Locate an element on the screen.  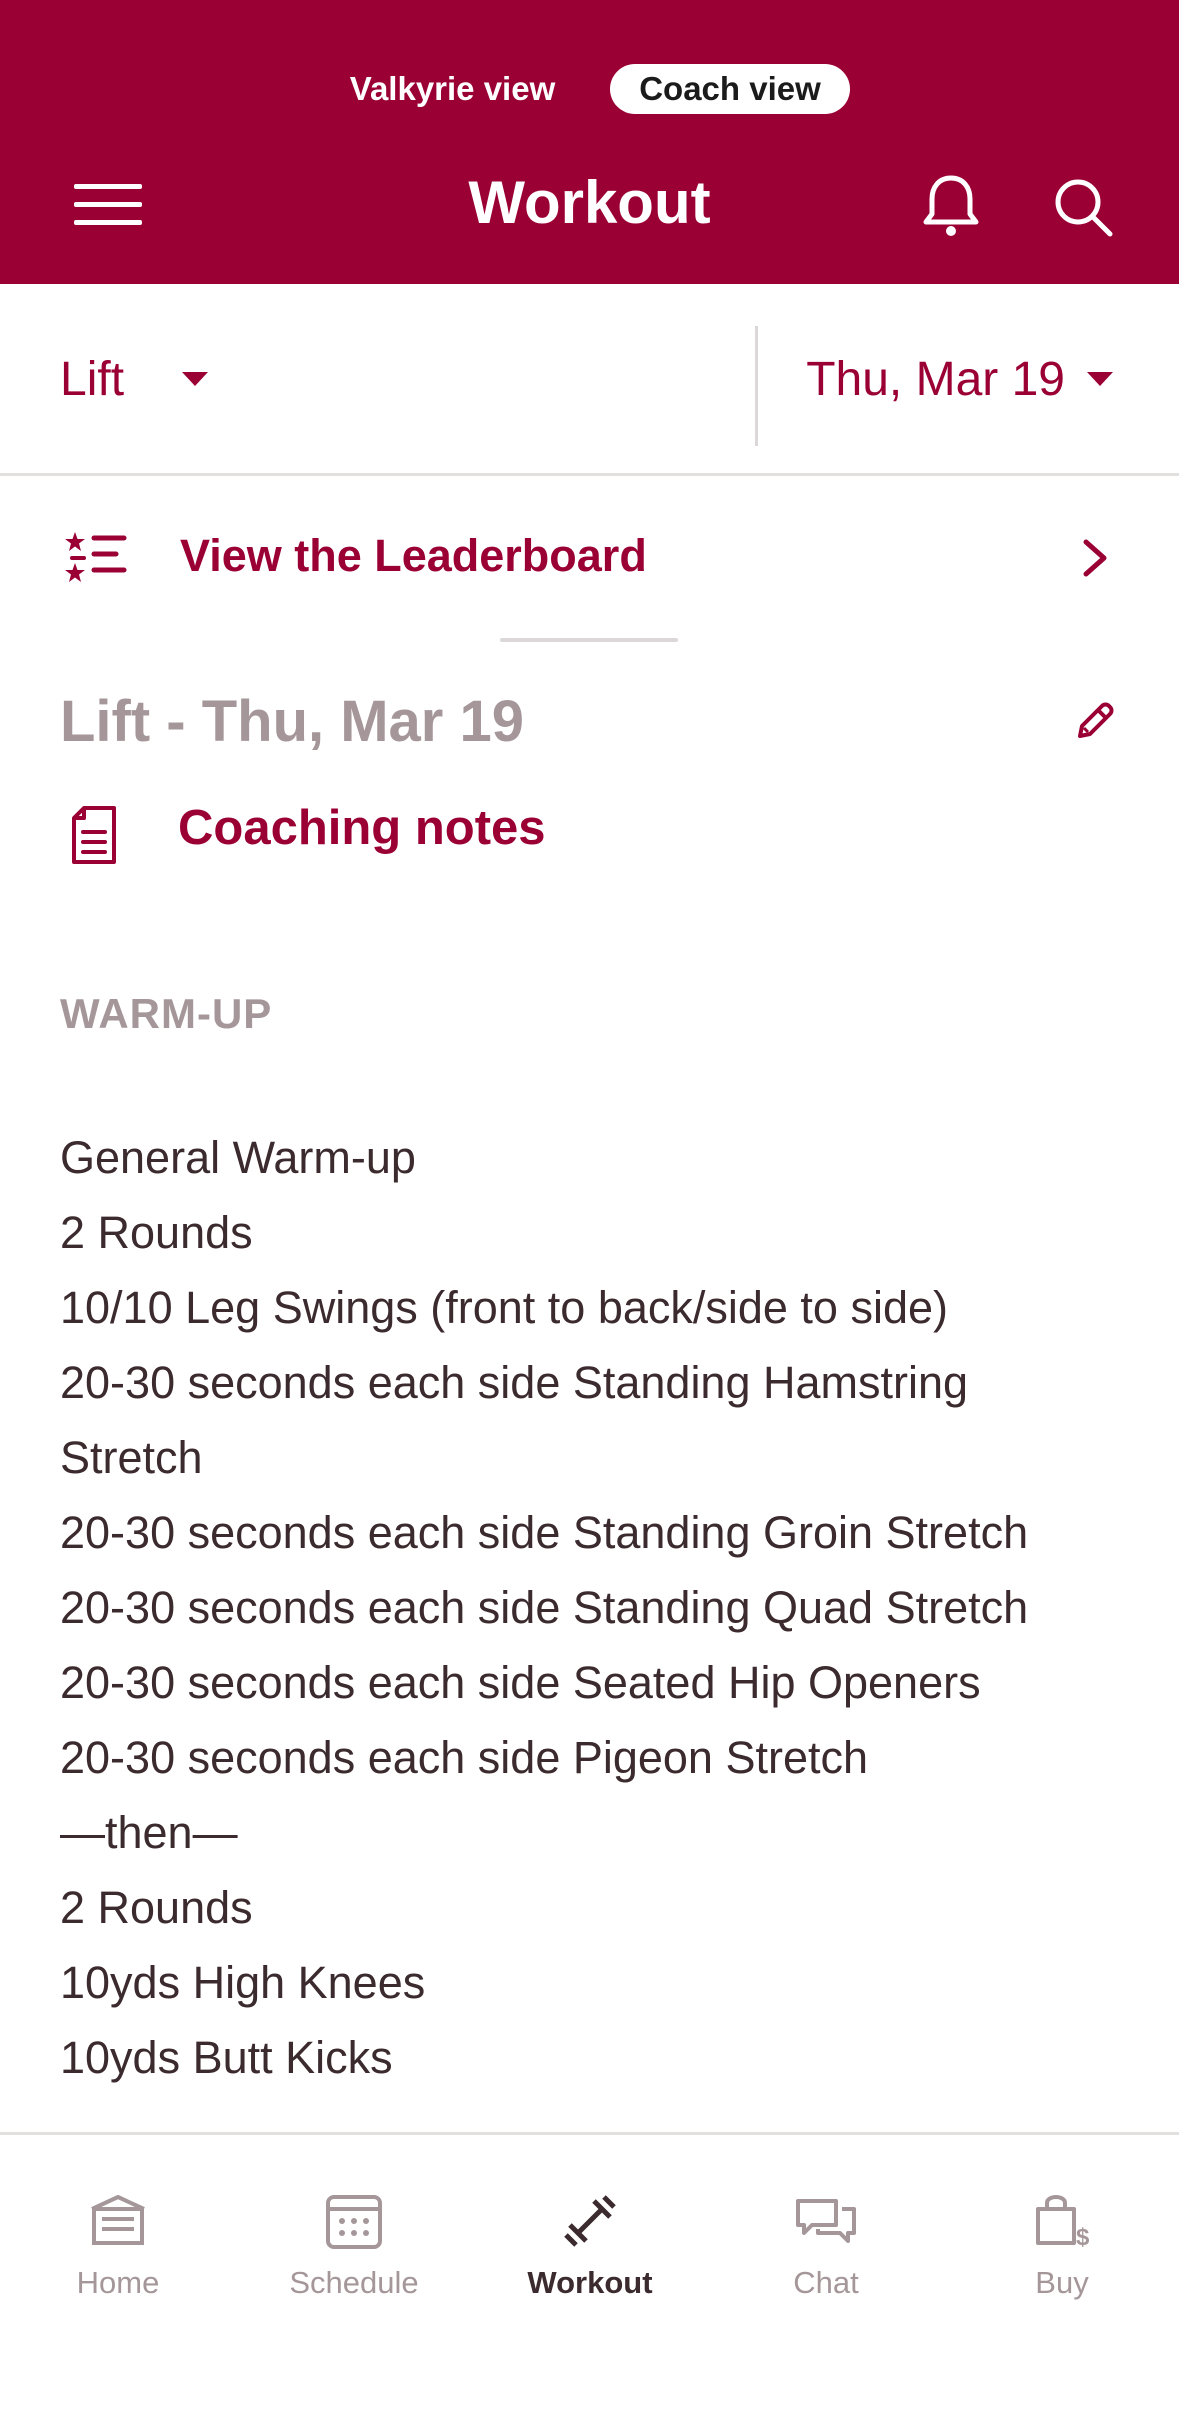
coaching-notes-link: Coaching notes is located at coordinates (362, 828).